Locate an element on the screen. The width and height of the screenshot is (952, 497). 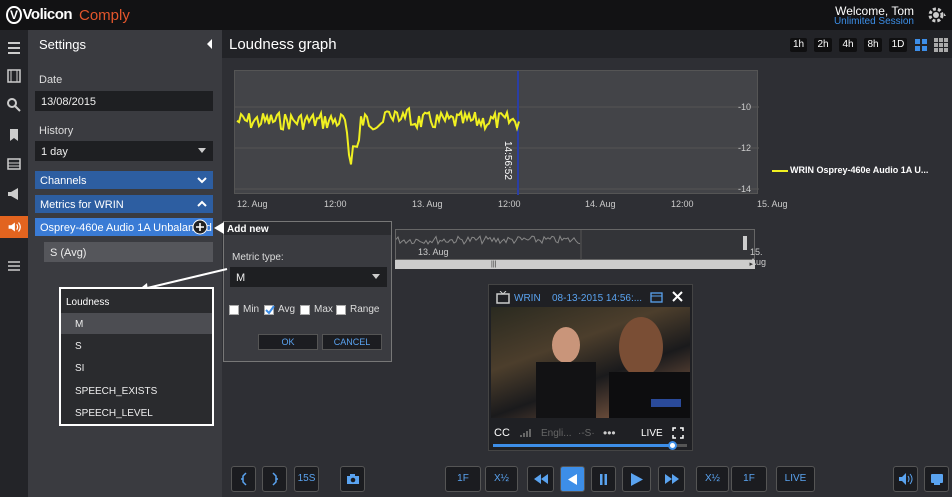
avg-checkbox is located at coordinates (269, 310).